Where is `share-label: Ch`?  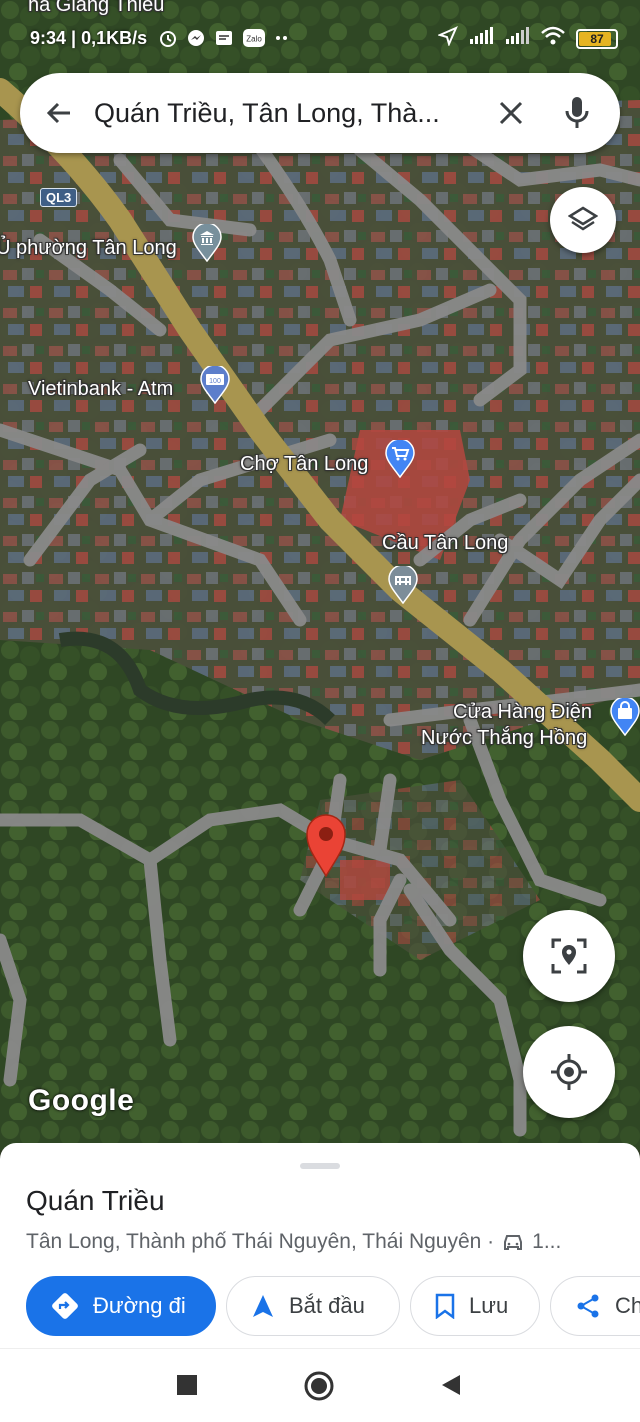 share-label: Ch is located at coordinates (627, 1305).